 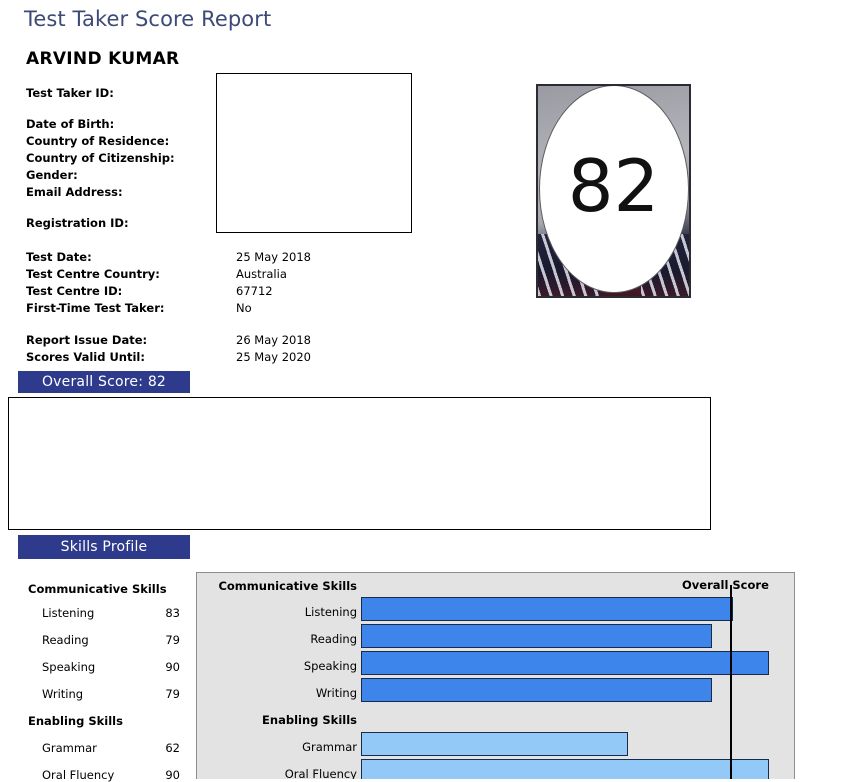 What do you see at coordinates (69, 748) in the screenshot?
I see `skill-label: Grammar` at bounding box center [69, 748].